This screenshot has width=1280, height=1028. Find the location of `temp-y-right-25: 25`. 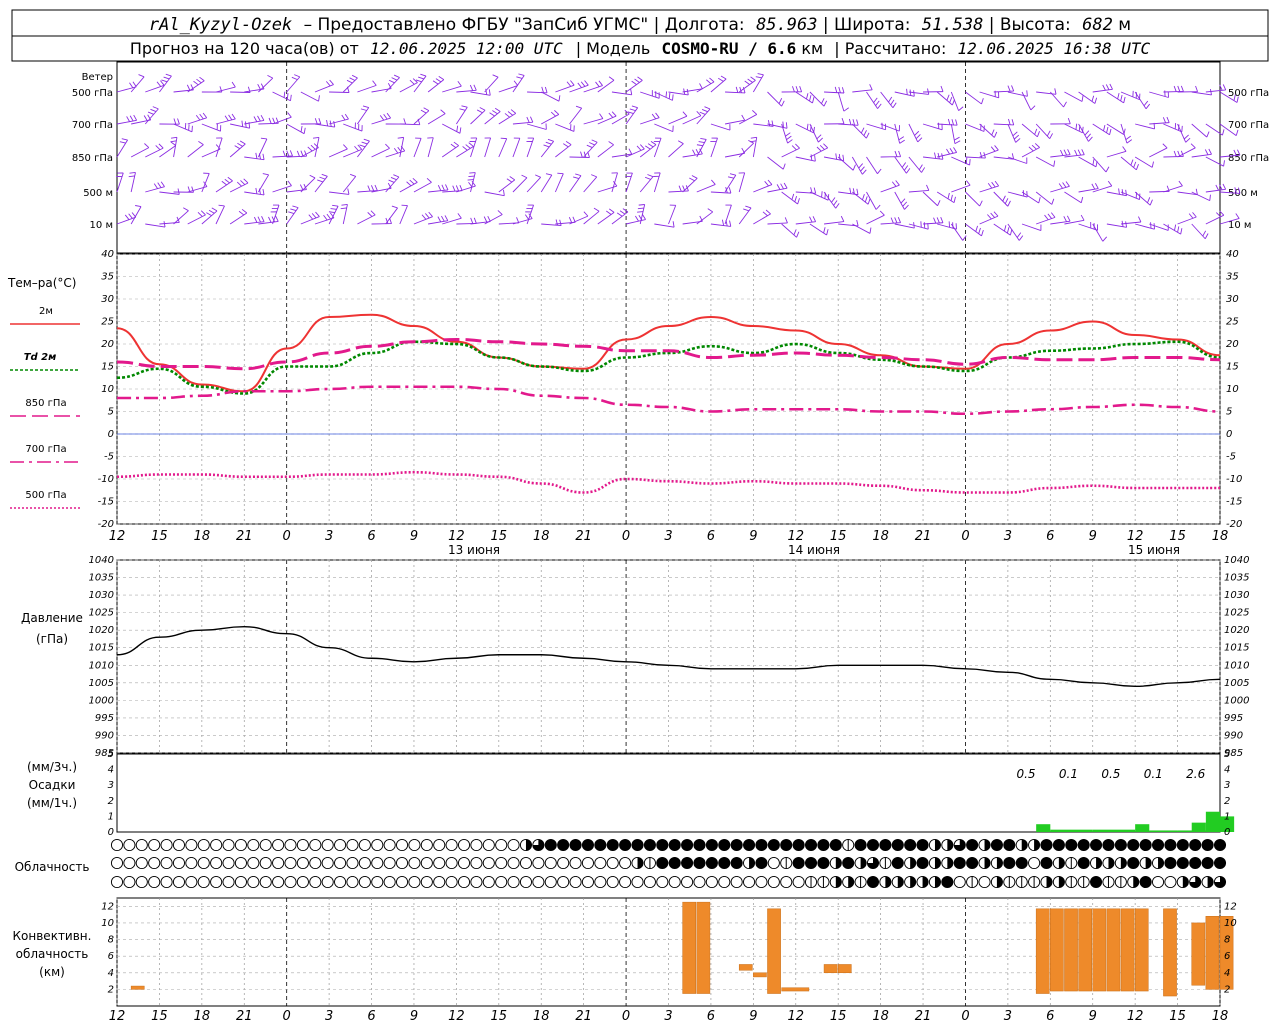

temp-y-right-25: 25 is located at coordinates (1232, 322).